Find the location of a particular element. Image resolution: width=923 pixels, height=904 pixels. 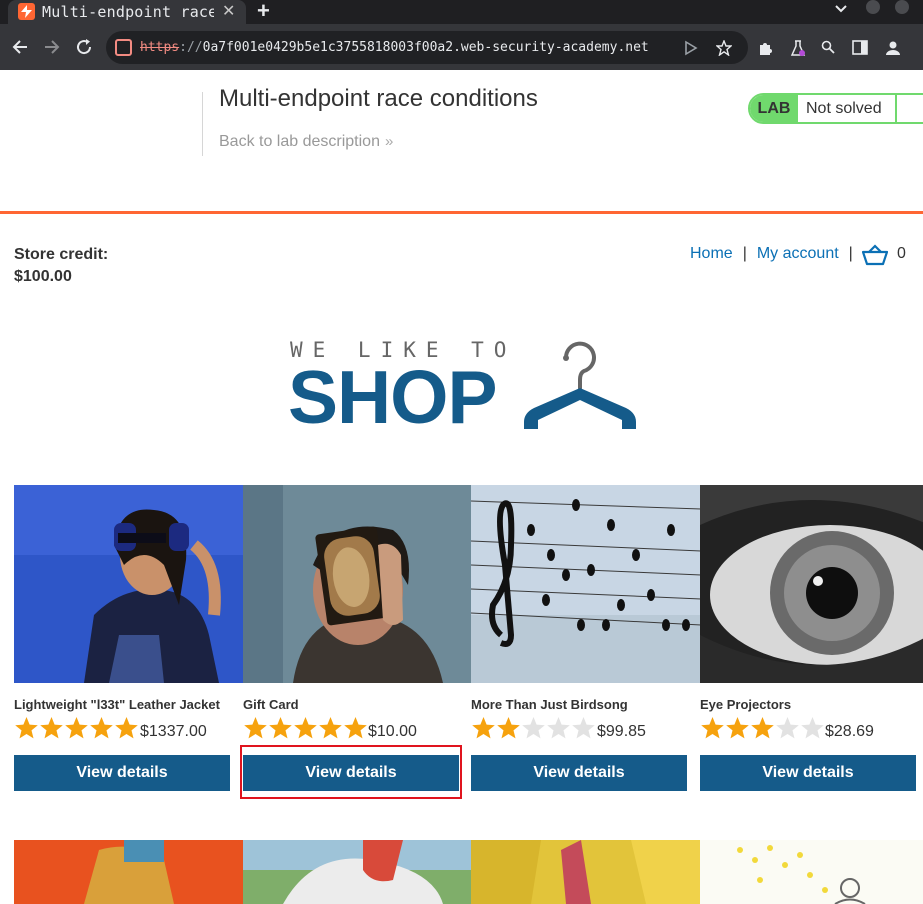

close-tab-icon: ✕ is located at coordinates (228, 11).